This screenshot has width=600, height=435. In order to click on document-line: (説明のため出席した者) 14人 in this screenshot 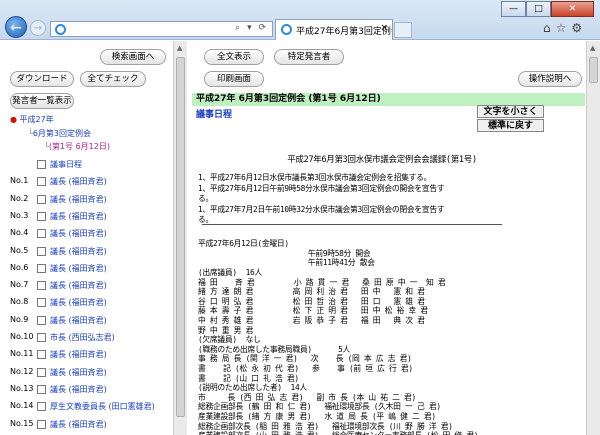, I will do `click(252, 388)`.